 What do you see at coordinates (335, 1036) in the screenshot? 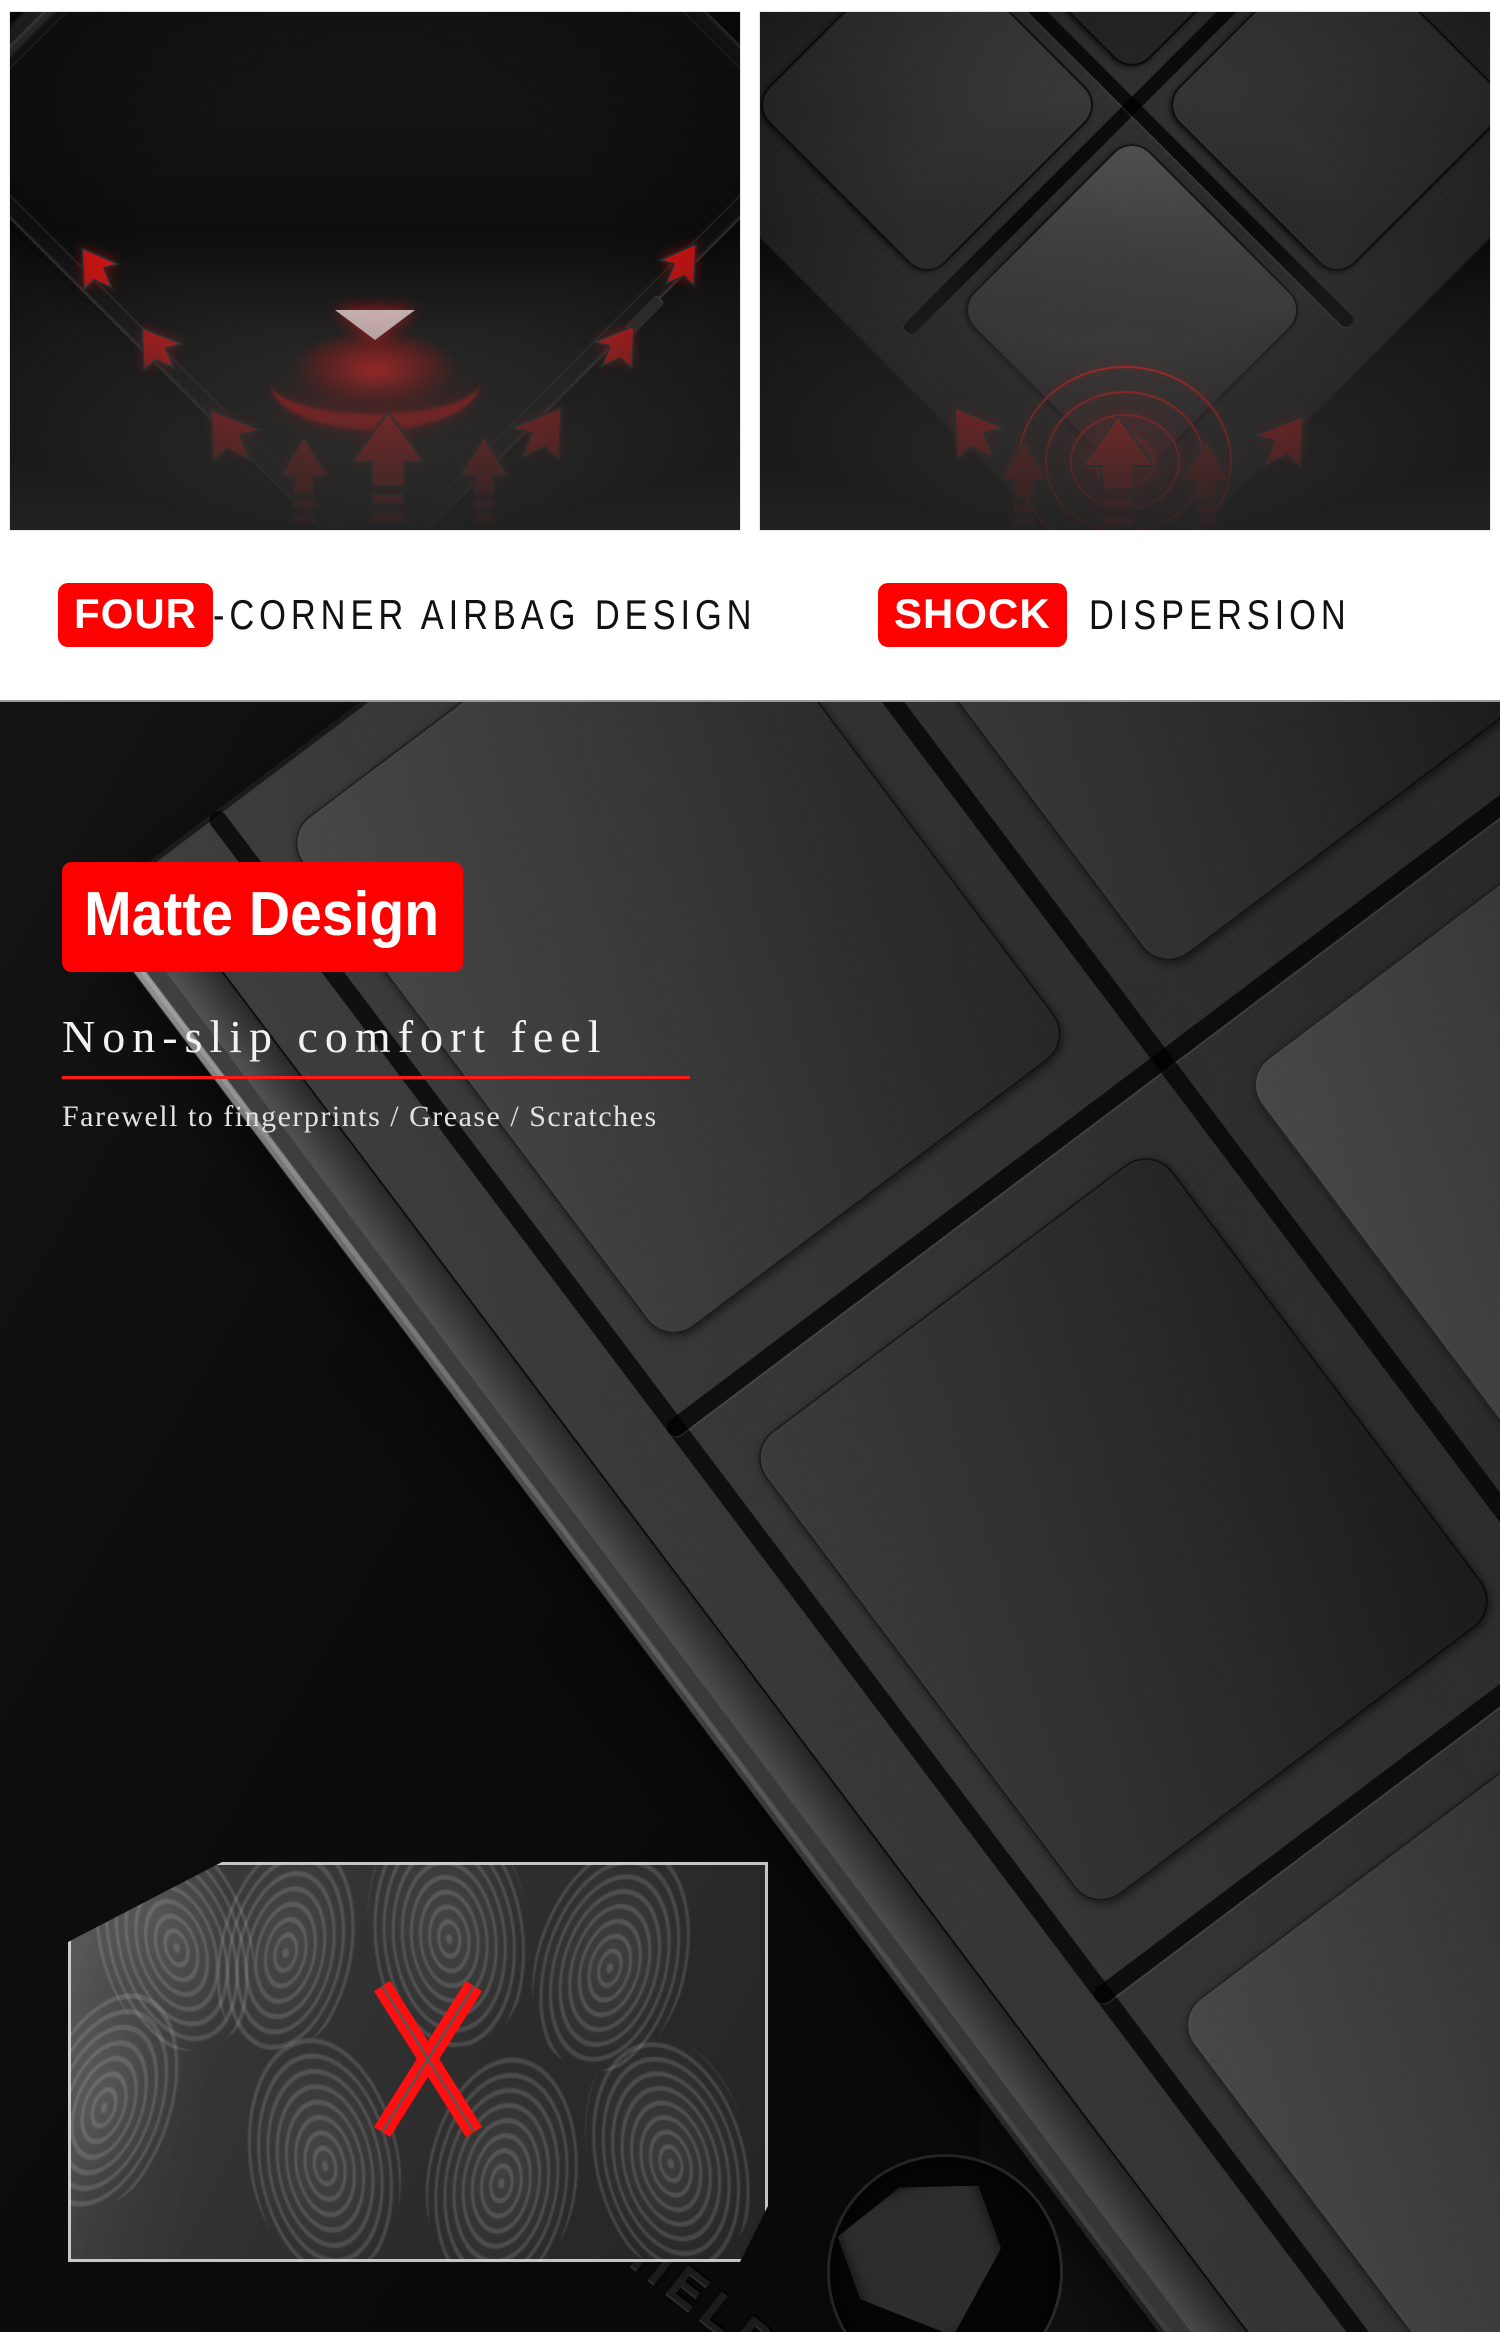
I see `matte-design-subtitle: Non-slip comfort feel` at bounding box center [335, 1036].